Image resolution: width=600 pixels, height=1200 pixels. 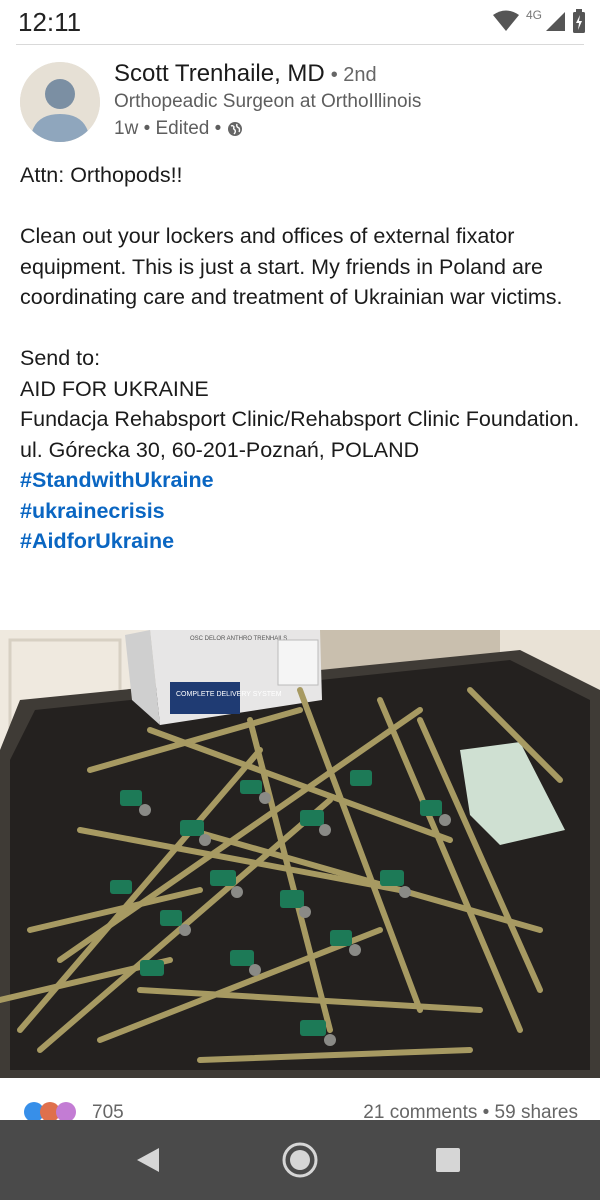 What do you see at coordinates (300, 1106) in the screenshot?
I see `social-counts: 705 21 comments • 59 shares` at bounding box center [300, 1106].